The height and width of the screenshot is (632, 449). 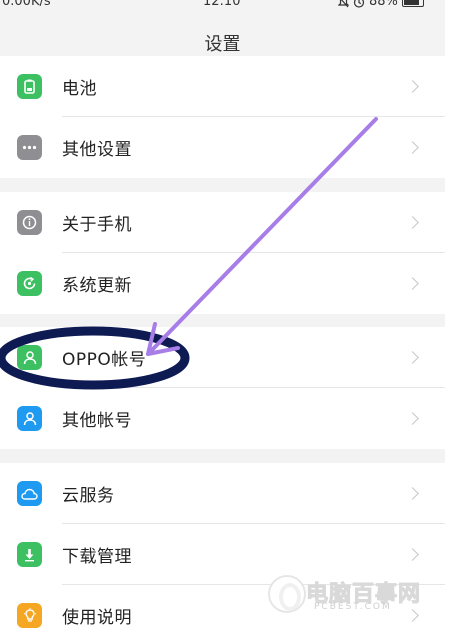 What do you see at coordinates (222, 418) in the screenshot?
I see `settings-item-other-accounts: 其他帐号` at bounding box center [222, 418].